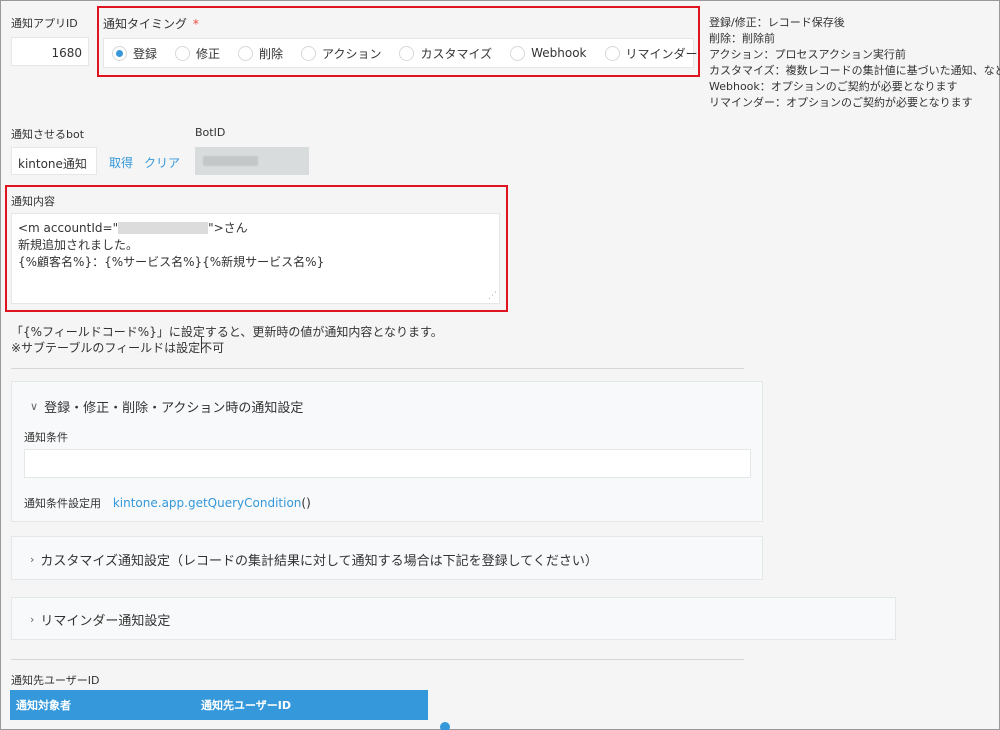 This screenshot has height=730, width=1000. Describe the element at coordinates (445, 726) in the screenshot. I see `add-row-icon` at that location.